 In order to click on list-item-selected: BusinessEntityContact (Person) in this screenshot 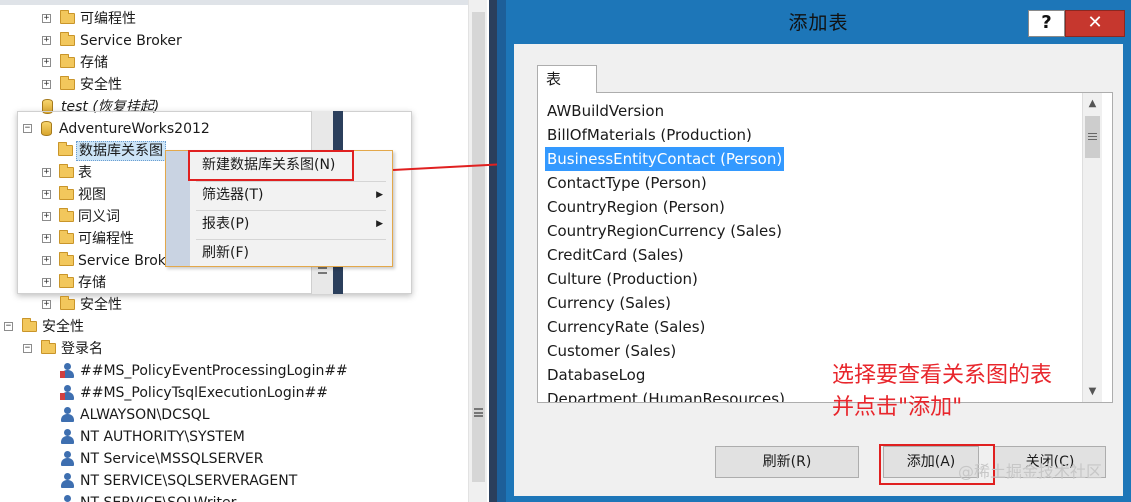, I will do `click(665, 159)`.